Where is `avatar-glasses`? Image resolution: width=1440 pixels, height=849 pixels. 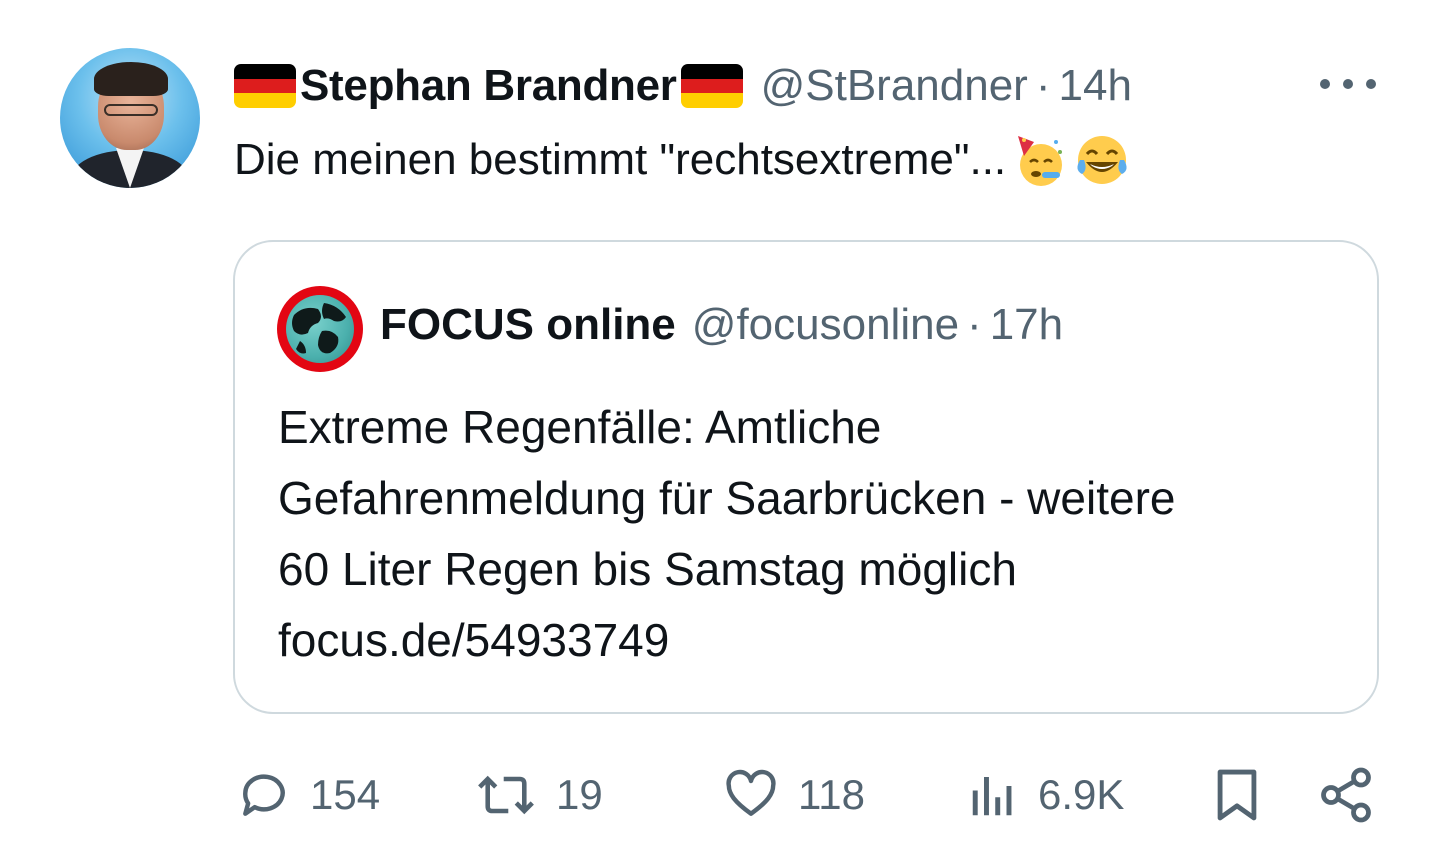 avatar-glasses is located at coordinates (131, 110).